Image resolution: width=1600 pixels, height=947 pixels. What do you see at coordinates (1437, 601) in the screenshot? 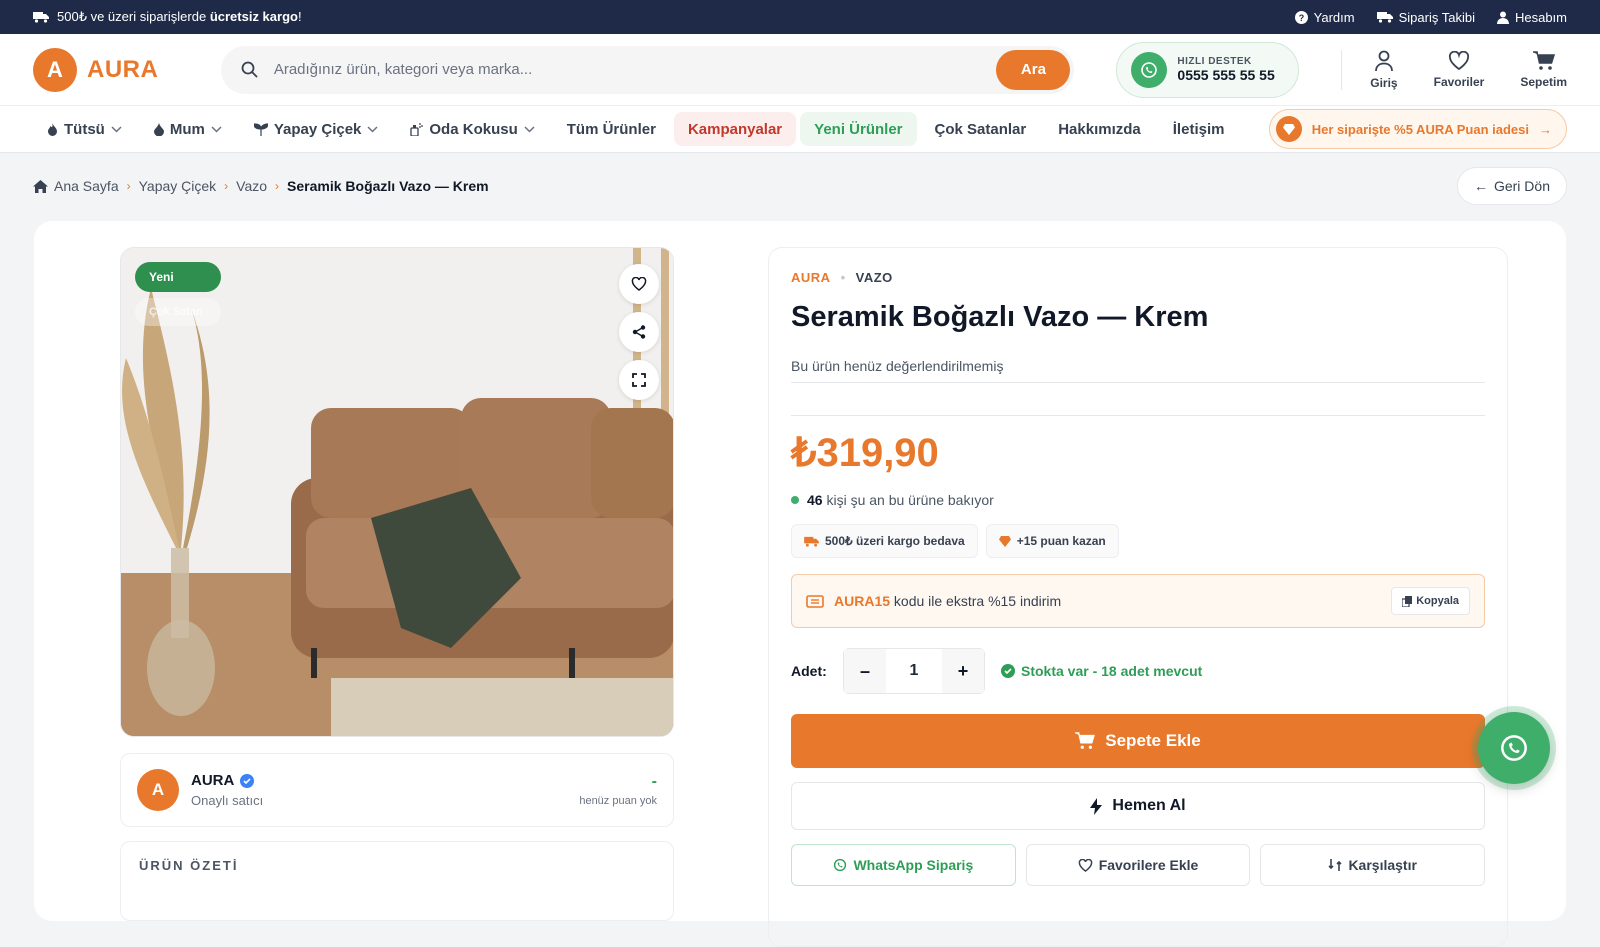
I see `copy-label: Kopyala` at bounding box center [1437, 601].